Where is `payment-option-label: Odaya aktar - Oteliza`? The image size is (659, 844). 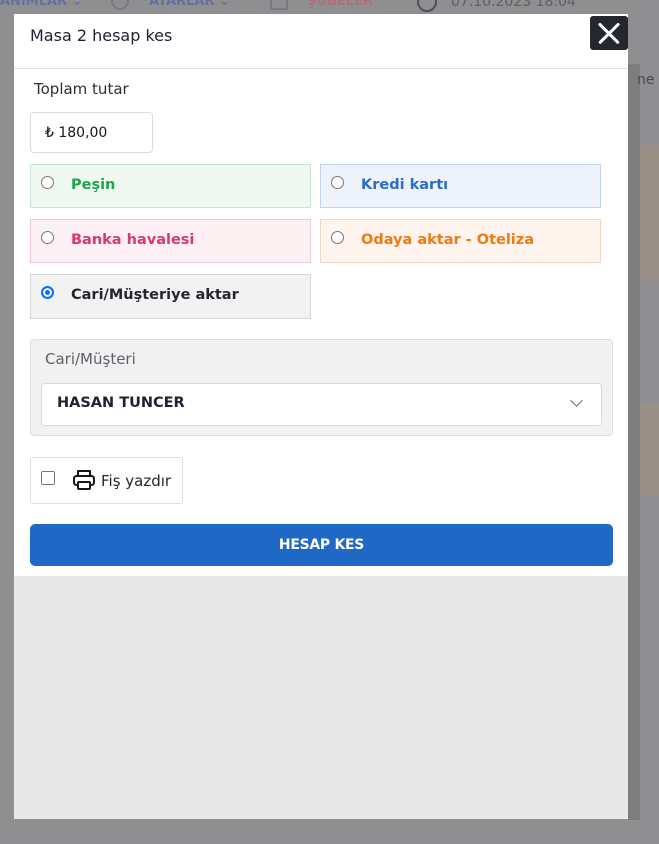
payment-option-label: Odaya aktar - Oteliza is located at coordinates (447, 240).